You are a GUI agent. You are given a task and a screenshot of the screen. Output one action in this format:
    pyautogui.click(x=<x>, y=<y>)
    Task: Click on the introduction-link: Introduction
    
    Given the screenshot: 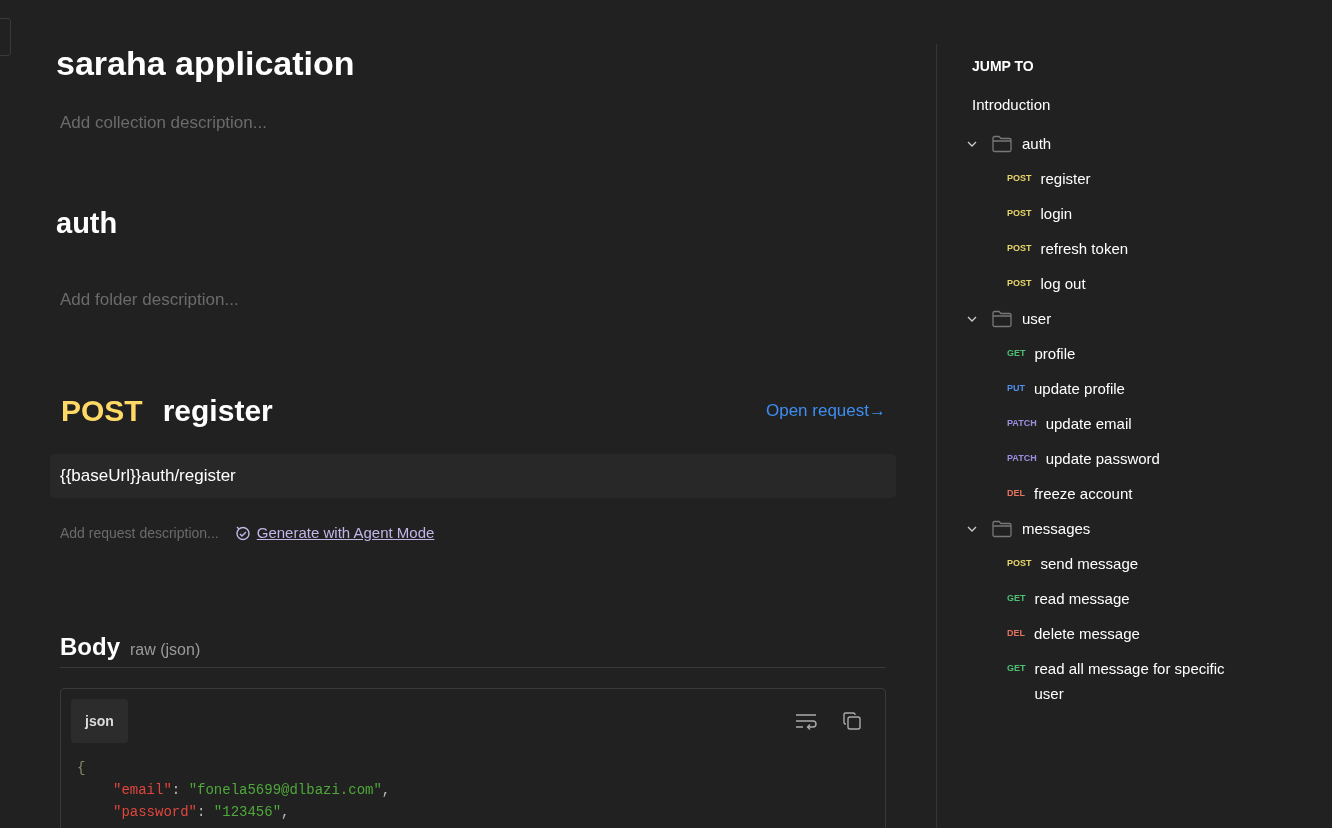 What is the action you would take?
    pyautogui.click(x=1011, y=104)
    